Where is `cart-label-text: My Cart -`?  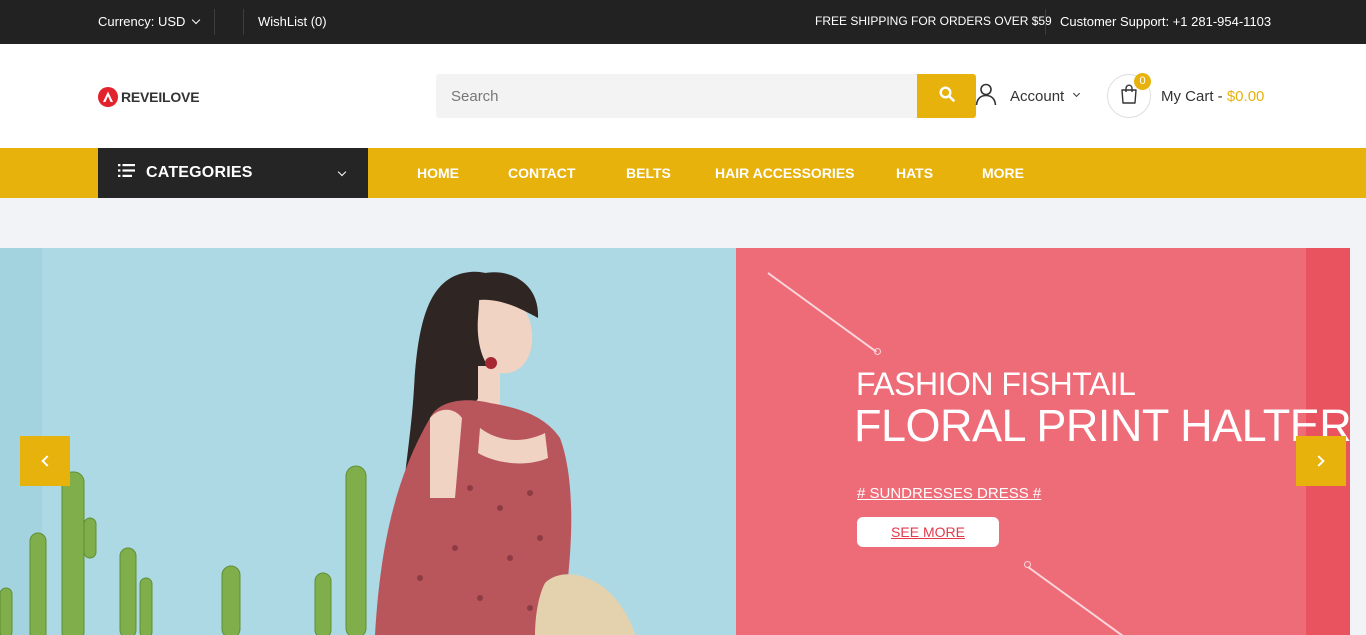
cart-label-text: My Cart - is located at coordinates (1194, 96).